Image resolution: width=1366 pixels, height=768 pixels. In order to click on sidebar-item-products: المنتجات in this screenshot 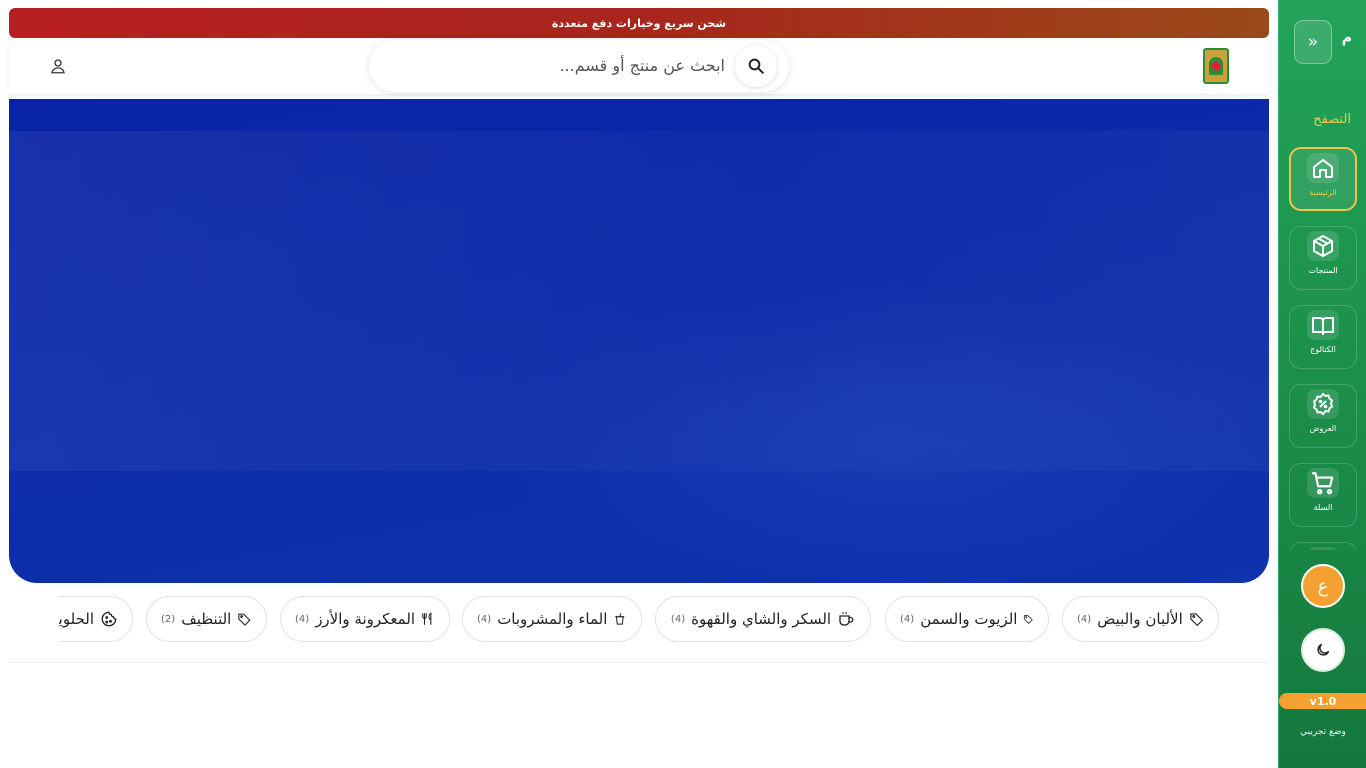, I will do `click(1323, 258)`.